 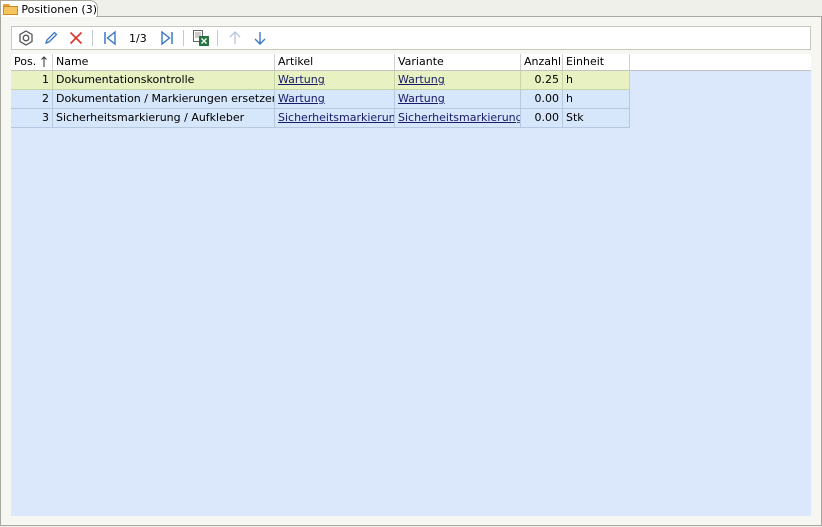 I want to click on column-header-pos: Pos., so click(x=32, y=62).